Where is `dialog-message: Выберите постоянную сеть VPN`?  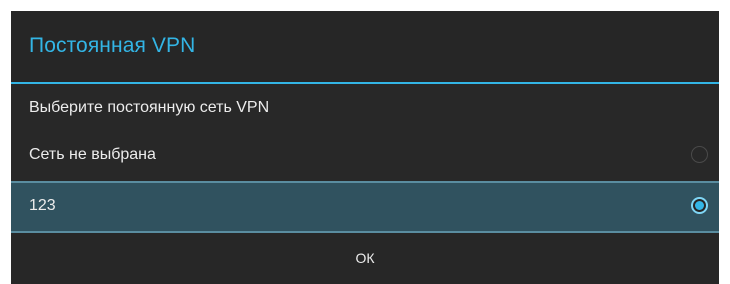 dialog-message: Выберите постоянную сеть VPN is located at coordinates (149, 107).